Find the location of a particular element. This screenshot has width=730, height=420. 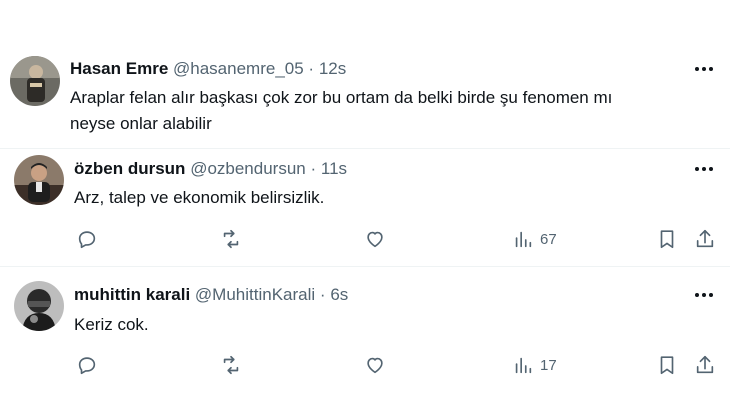

post-text-line: neyse onlar alabilir is located at coordinates (141, 123).